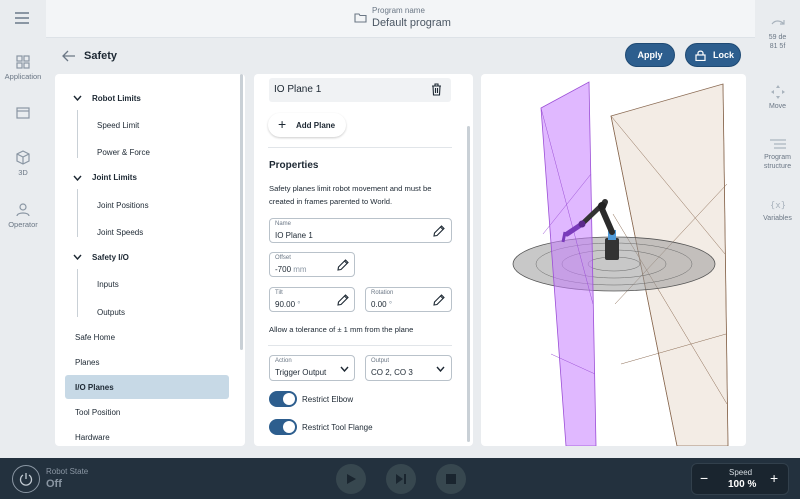 The width and height of the screenshot is (800, 499). What do you see at coordinates (123, 205) in the screenshot?
I see `nav-item-joint-positions: Joint Positions` at bounding box center [123, 205].